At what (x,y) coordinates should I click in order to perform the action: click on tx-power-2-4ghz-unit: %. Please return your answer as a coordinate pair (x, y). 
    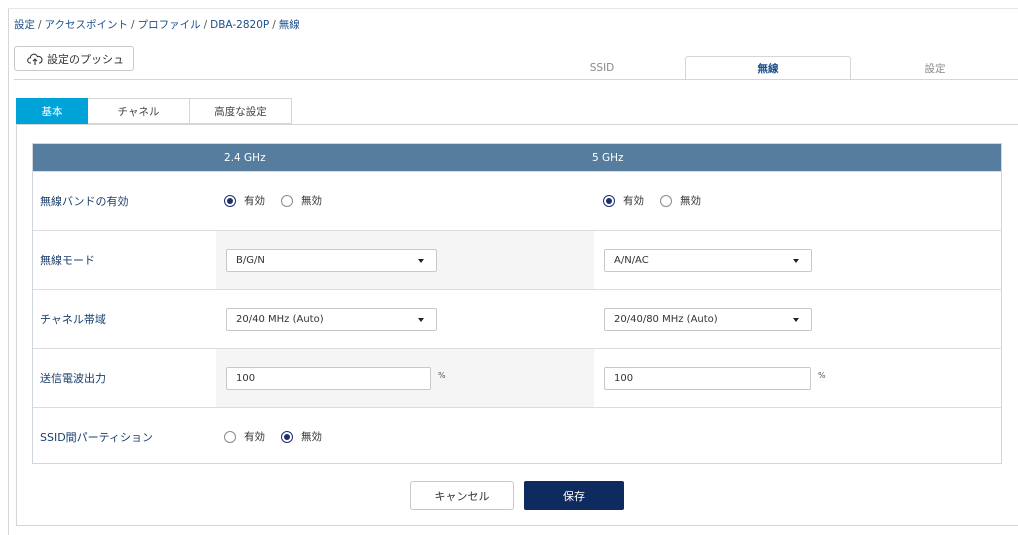
    Looking at the image, I should click on (442, 375).